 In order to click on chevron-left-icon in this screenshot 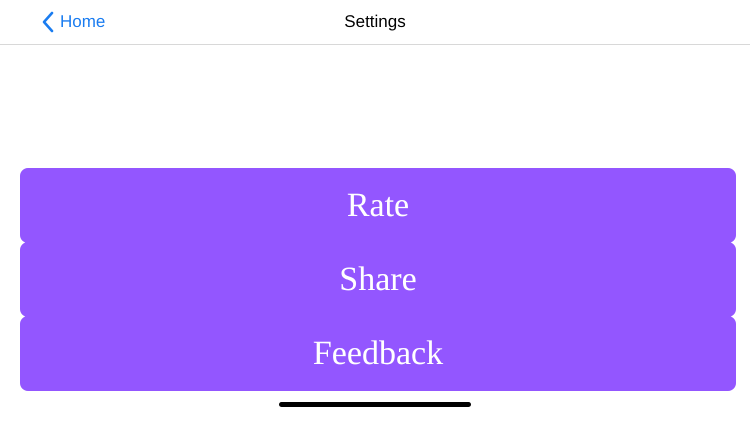, I will do `click(48, 22)`.